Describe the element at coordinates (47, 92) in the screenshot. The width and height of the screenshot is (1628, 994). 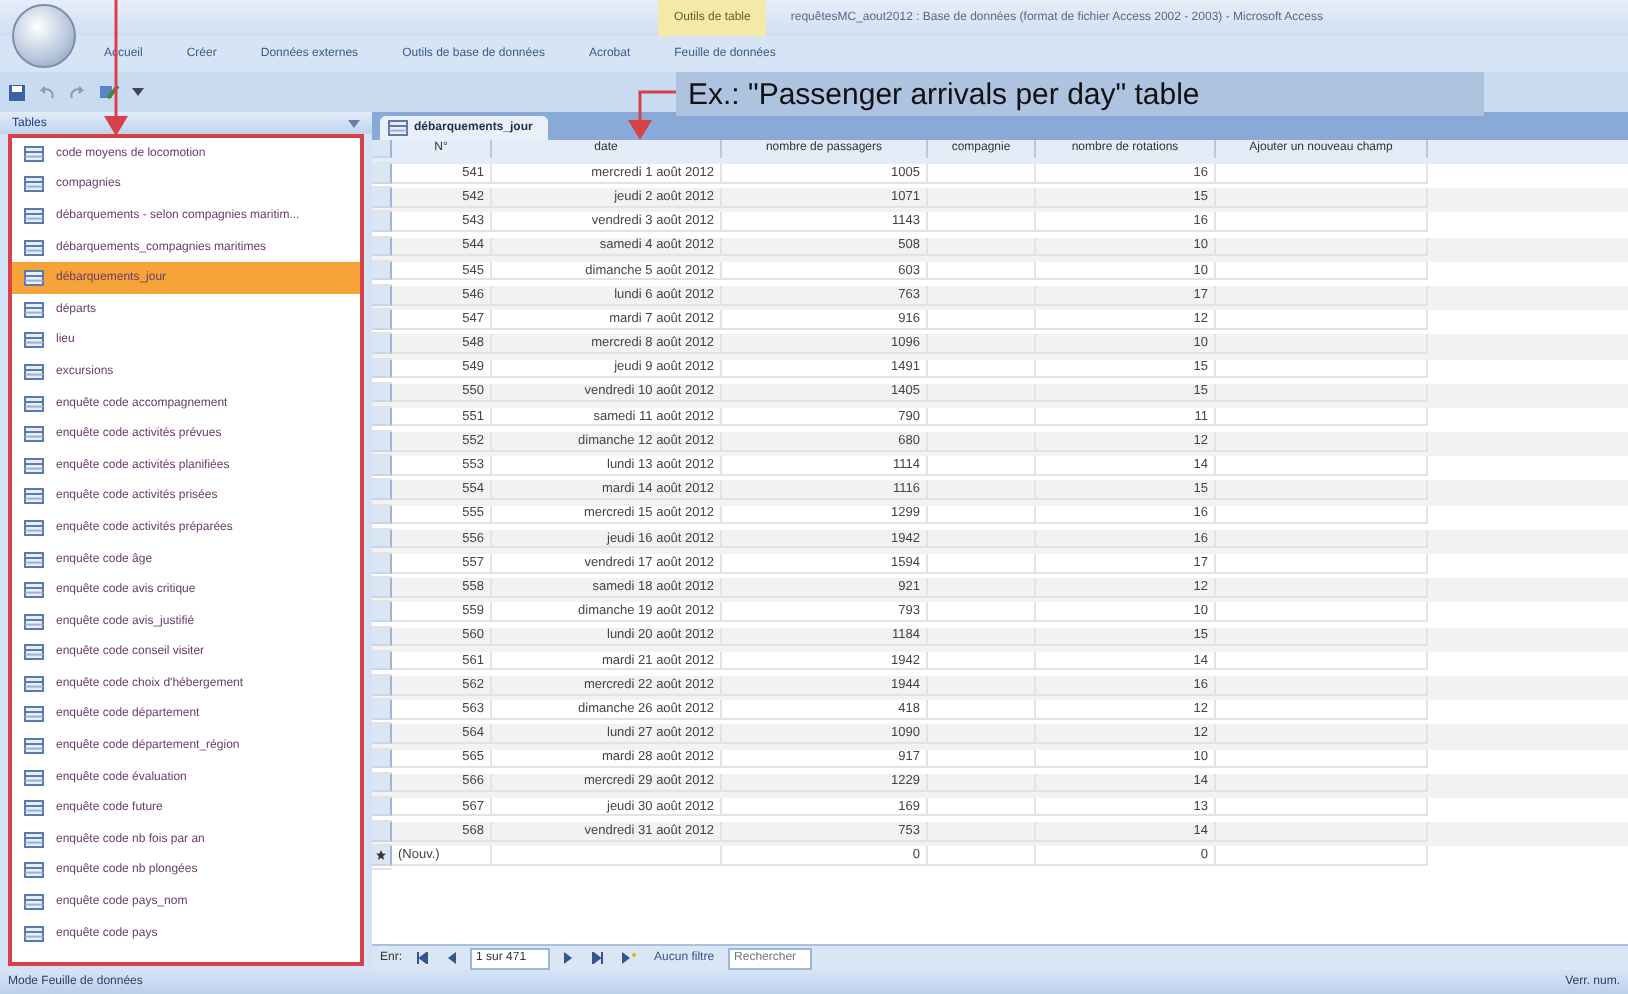
I see `undo-icon` at that location.